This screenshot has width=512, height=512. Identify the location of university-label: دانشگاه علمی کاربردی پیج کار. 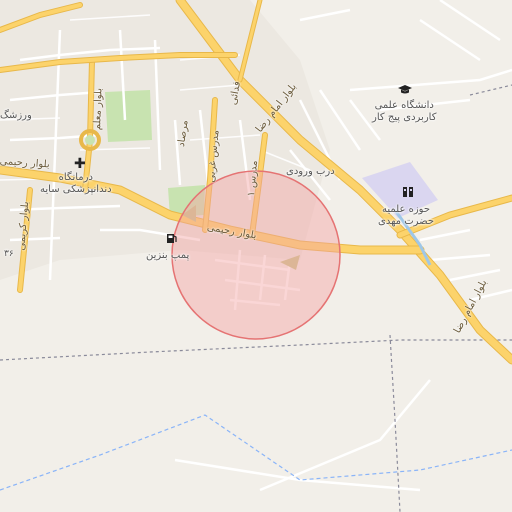
(404, 112).